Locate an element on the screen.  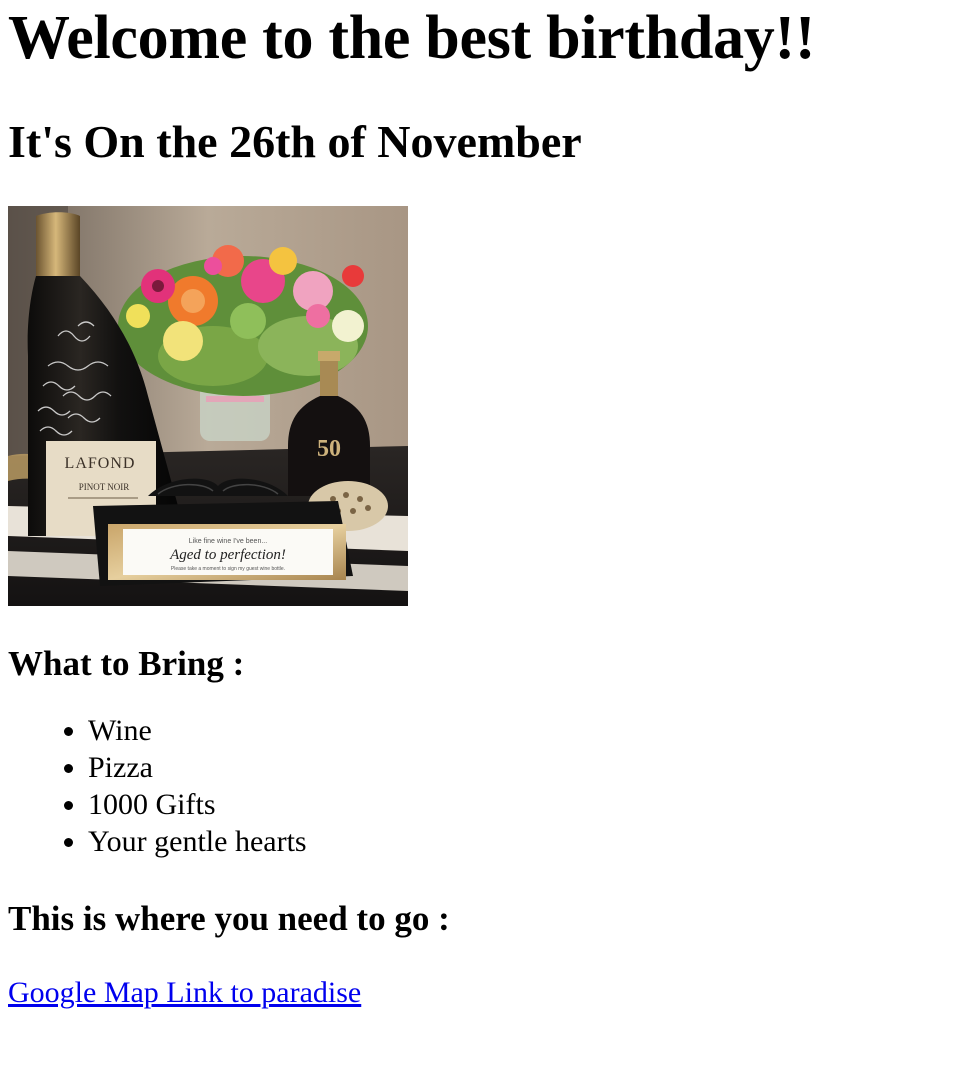
bring-list-item: Pizza is located at coordinates (527, 767).